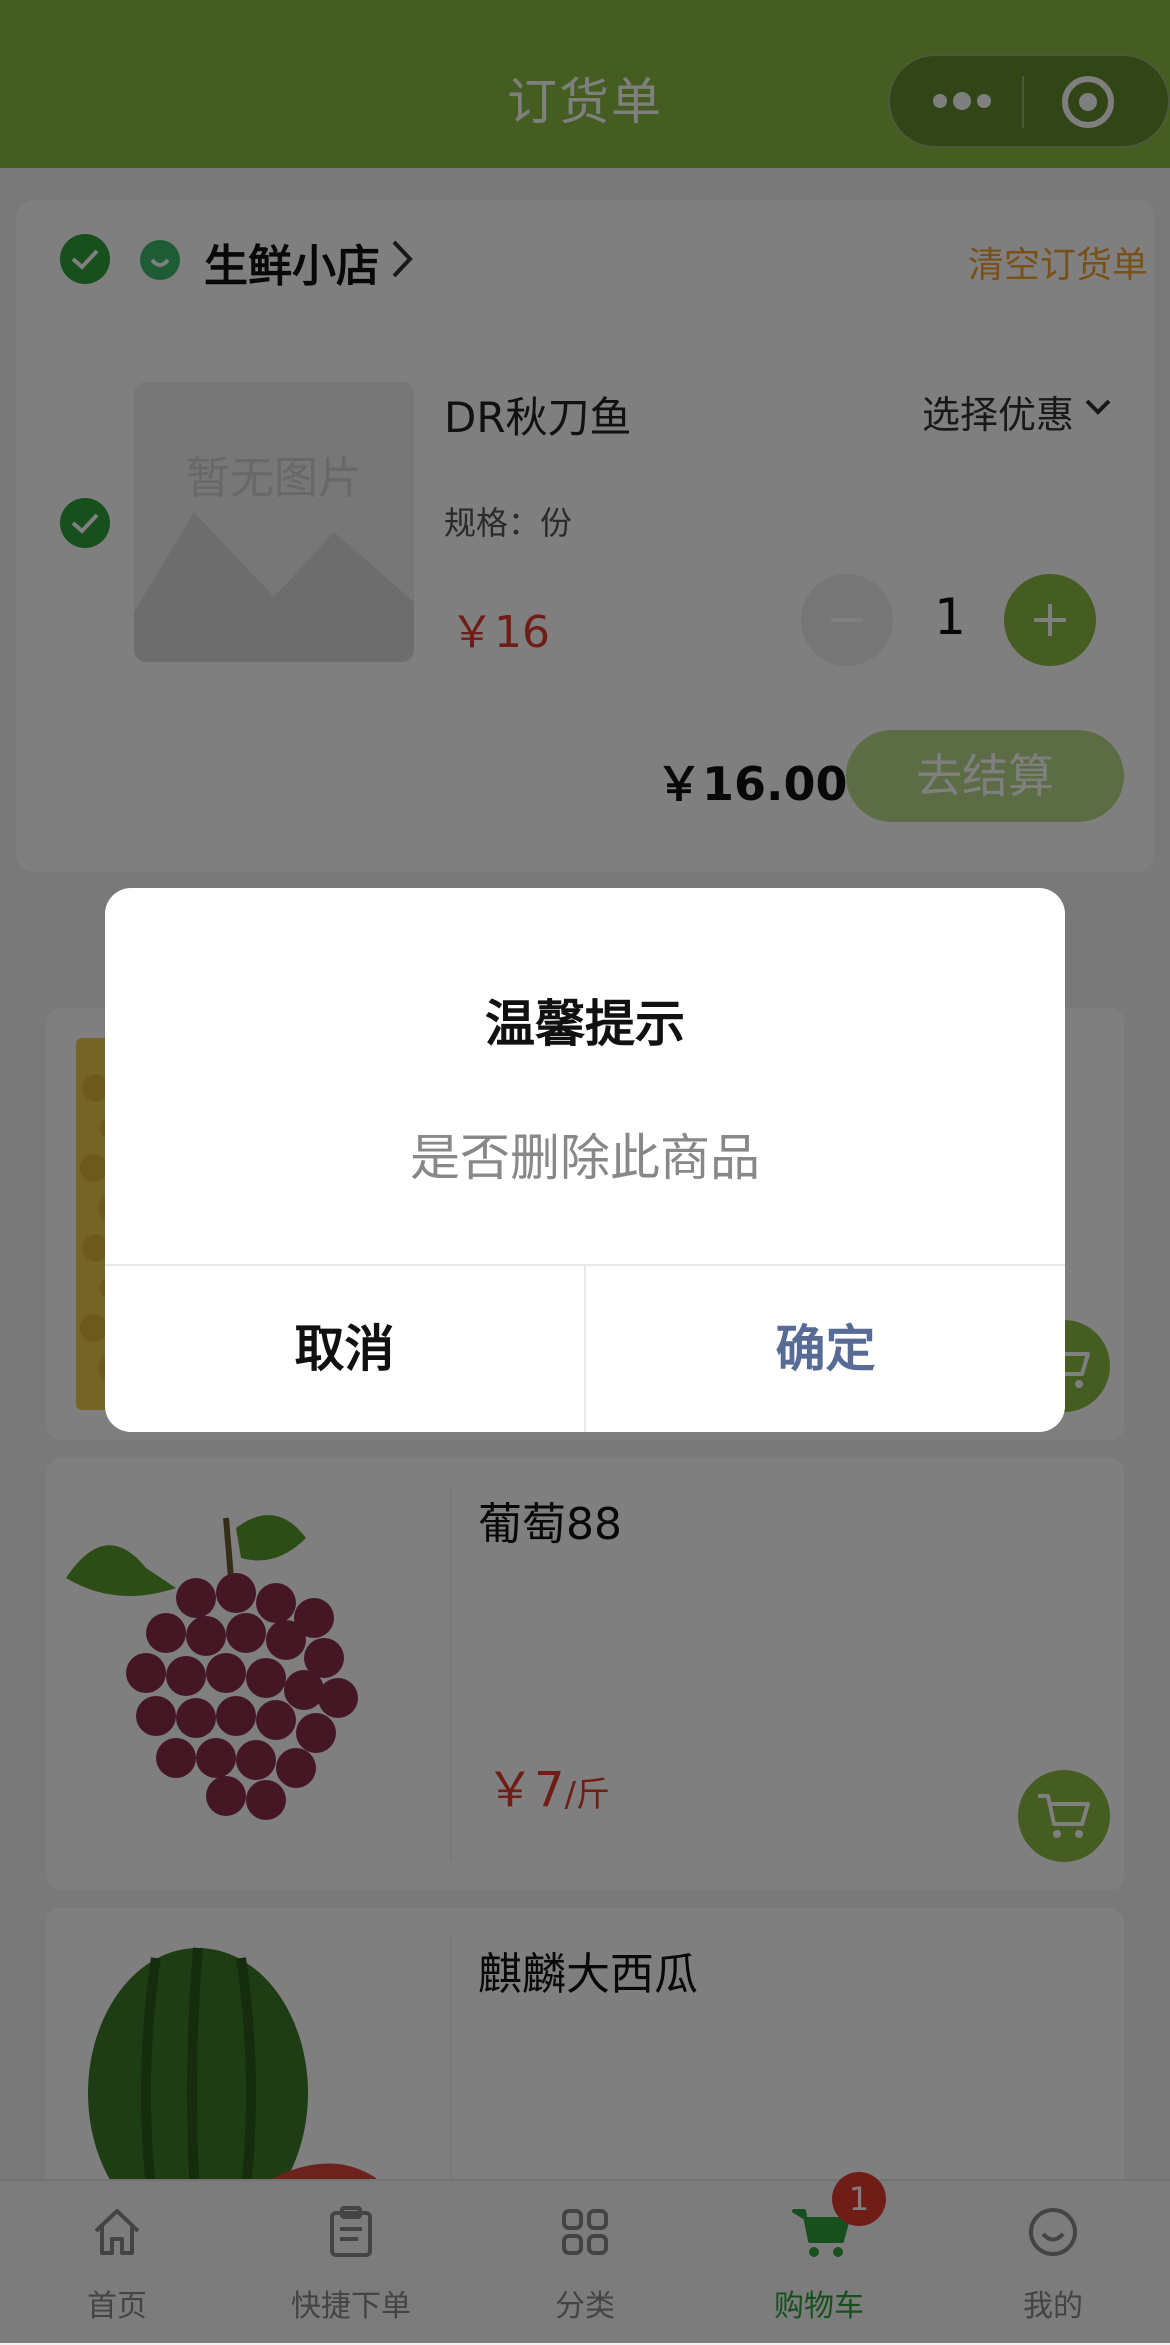 This screenshot has width=1170, height=2345. Describe the element at coordinates (344, 1349) in the screenshot. I see `cancel-button: 取消` at that location.